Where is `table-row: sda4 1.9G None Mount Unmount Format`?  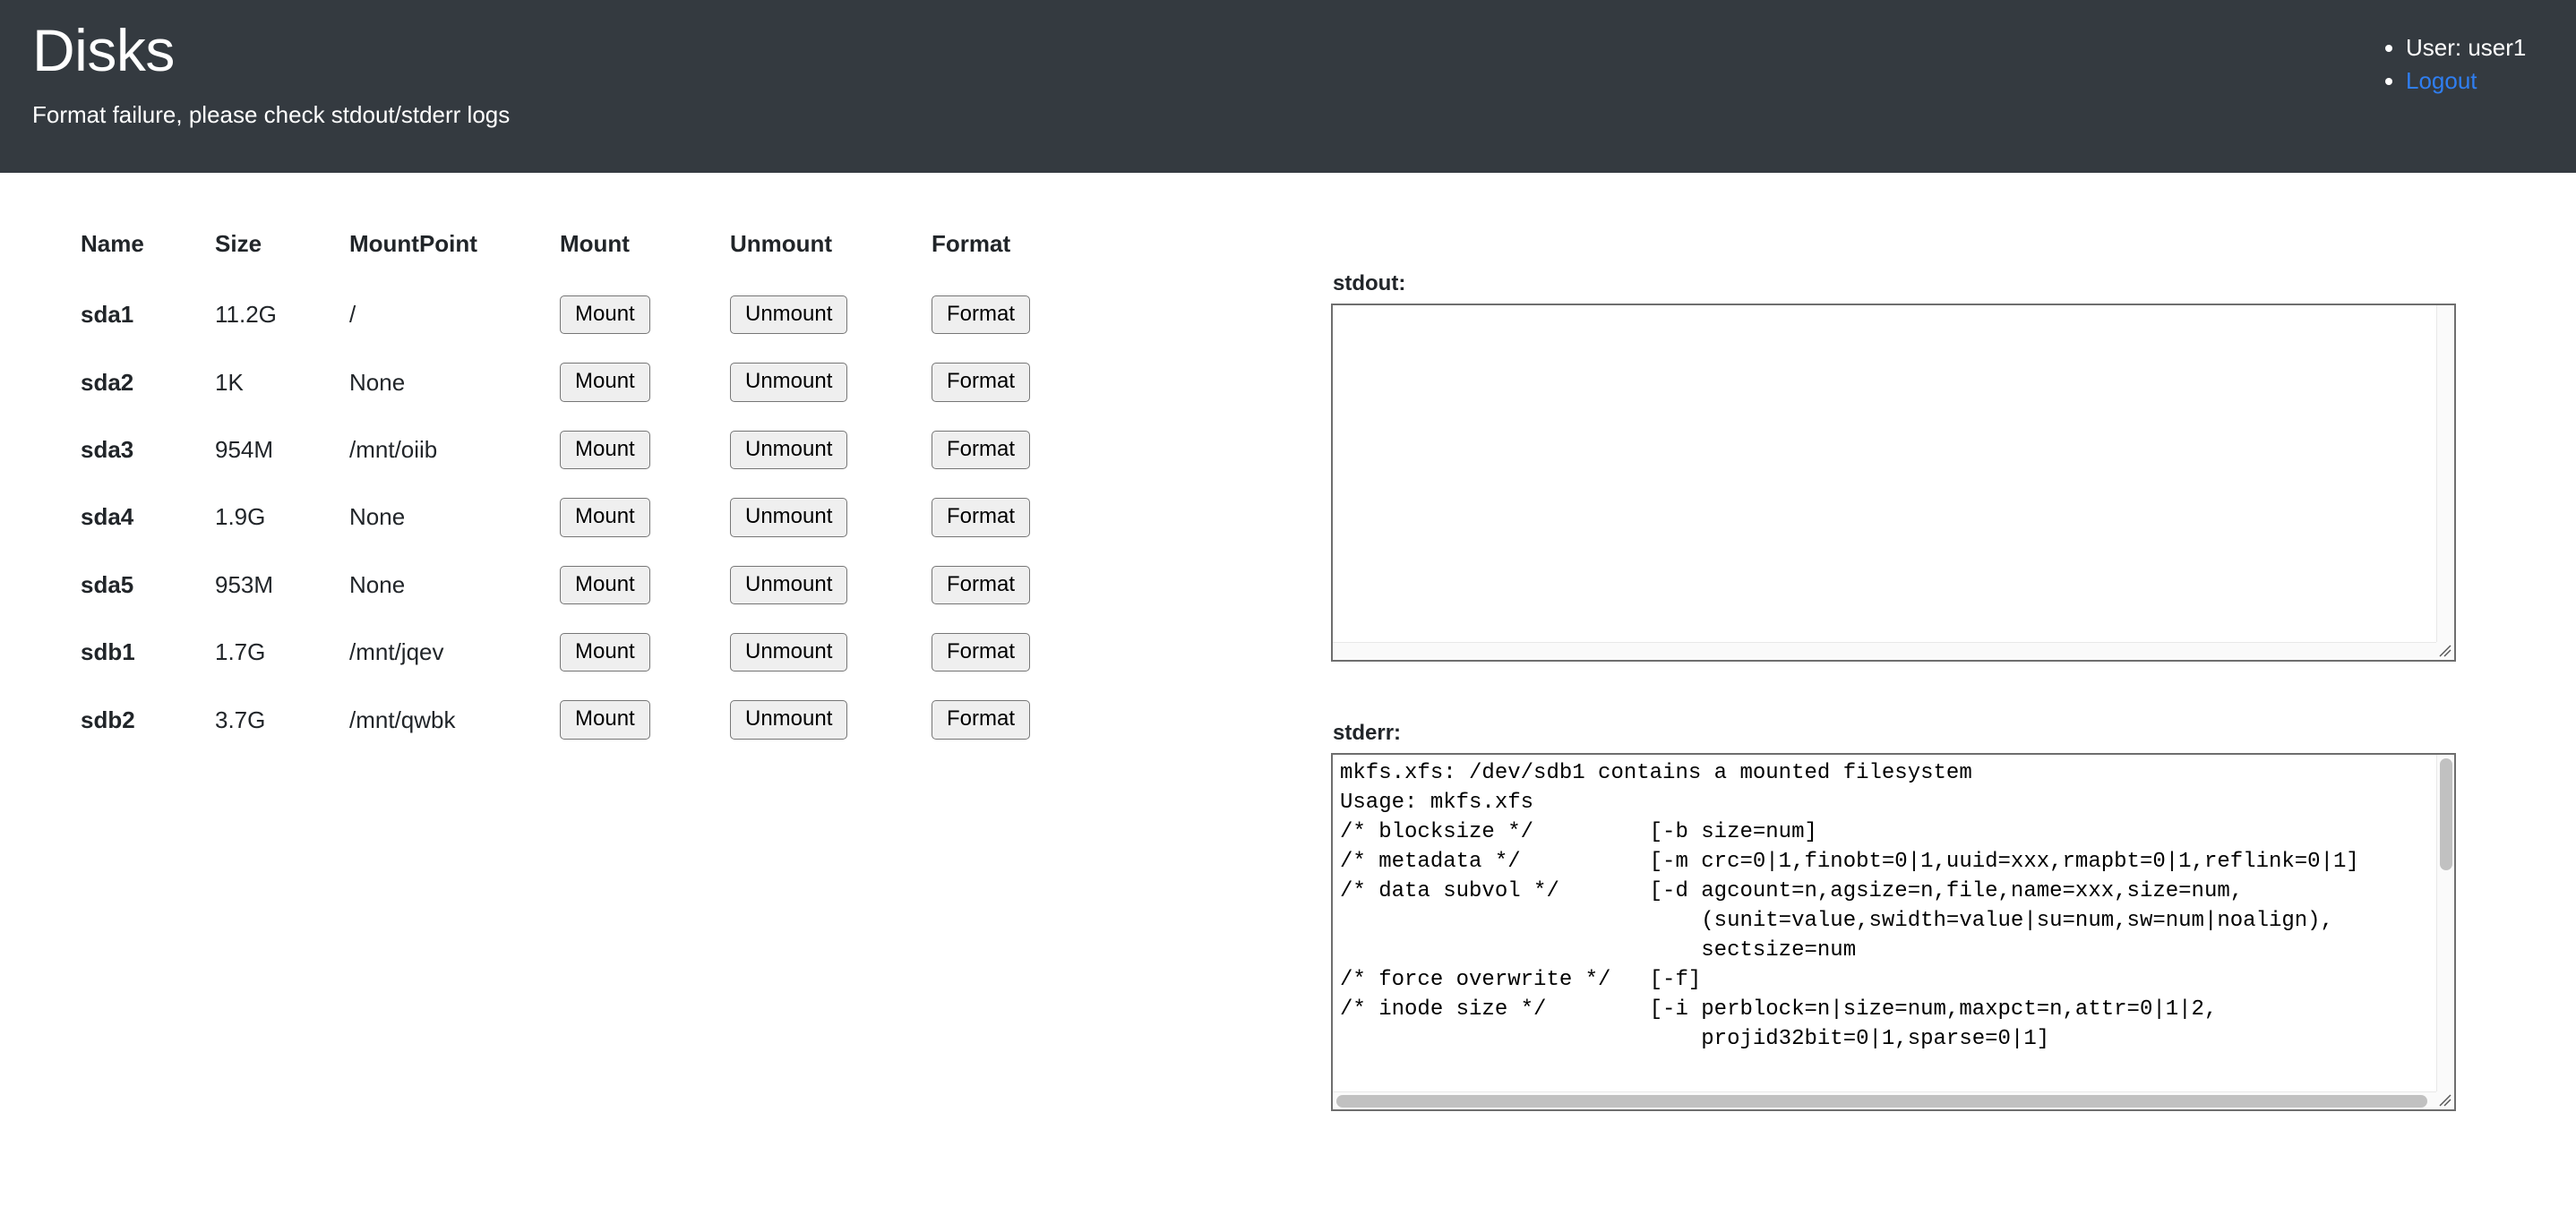
table-row: sda4 1.9G None Mount Unmount Format is located at coordinates (596, 517).